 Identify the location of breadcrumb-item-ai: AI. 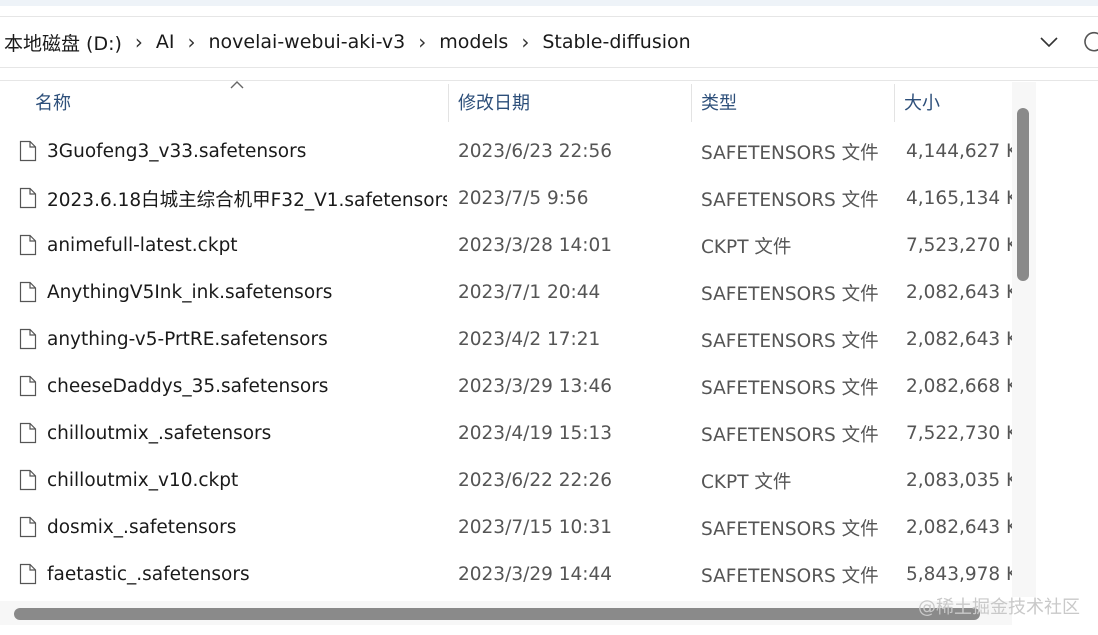
(165, 42).